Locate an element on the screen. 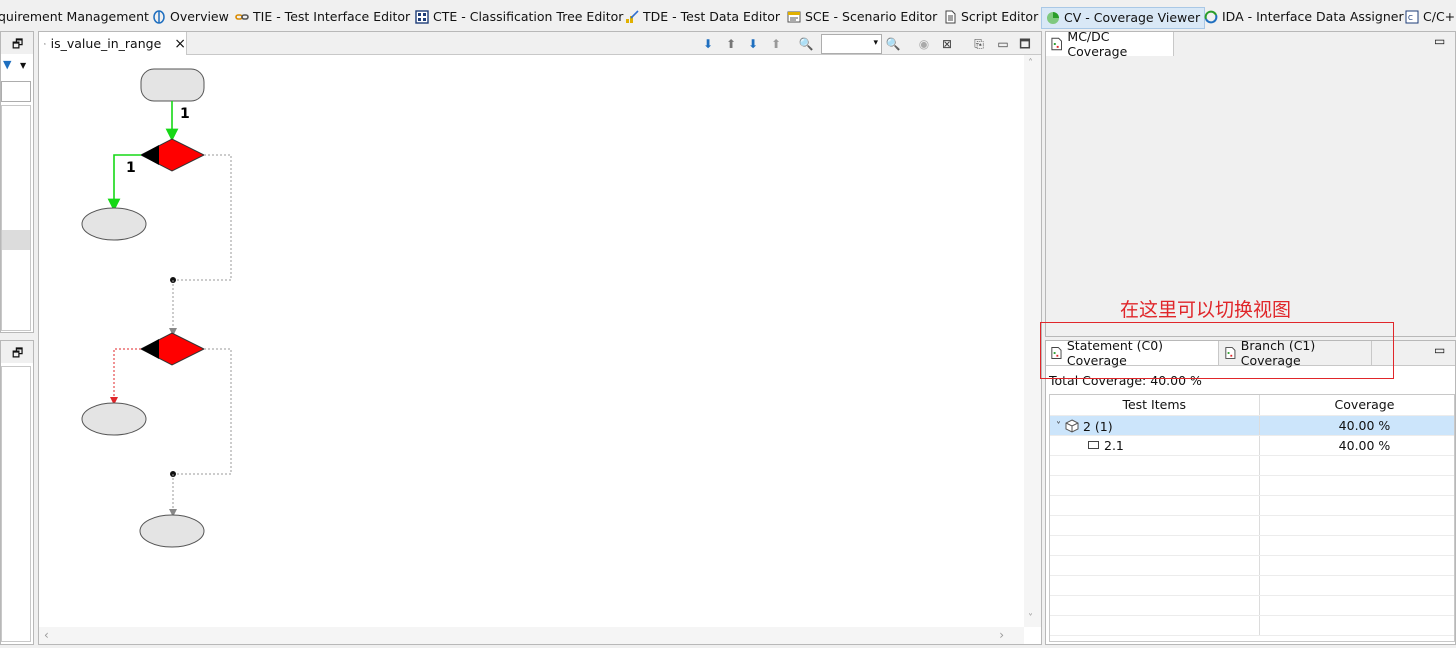  filter-toolbar: ▼ ▼ is located at coordinates (17, 67).